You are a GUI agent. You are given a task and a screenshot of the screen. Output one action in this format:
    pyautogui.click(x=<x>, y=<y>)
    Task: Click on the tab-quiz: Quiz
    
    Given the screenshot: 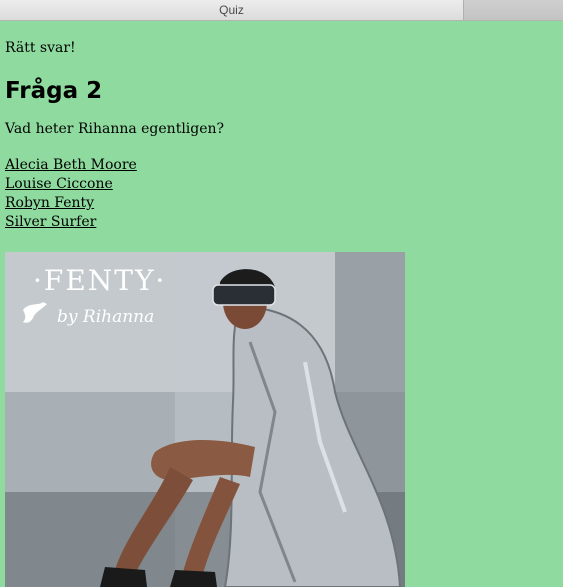 What is the action you would take?
    pyautogui.click(x=232, y=10)
    